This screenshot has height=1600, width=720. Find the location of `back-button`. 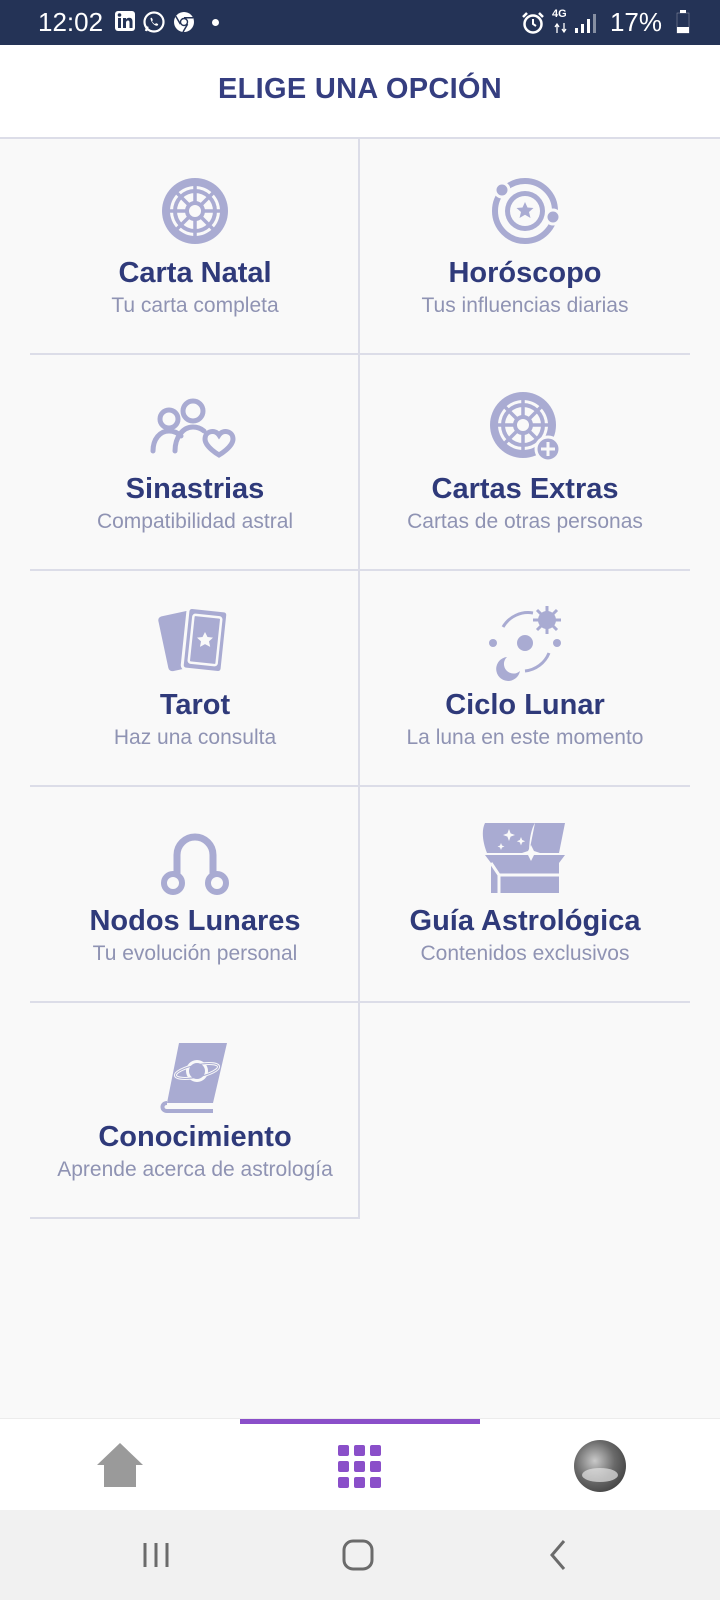

back-button is located at coordinates (558, 1555).